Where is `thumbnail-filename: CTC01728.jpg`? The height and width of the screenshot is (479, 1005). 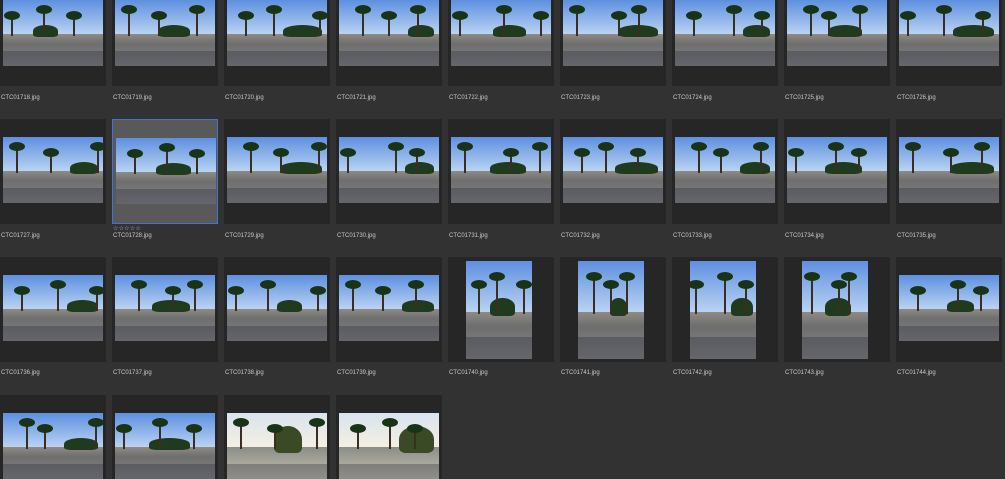 thumbnail-filename: CTC01728.jpg is located at coordinates (132, 236).